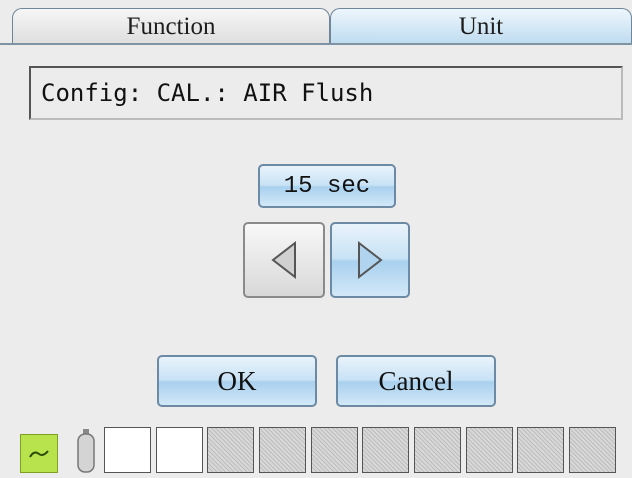  I want to click on tab-function: Function, so click(171, 26).